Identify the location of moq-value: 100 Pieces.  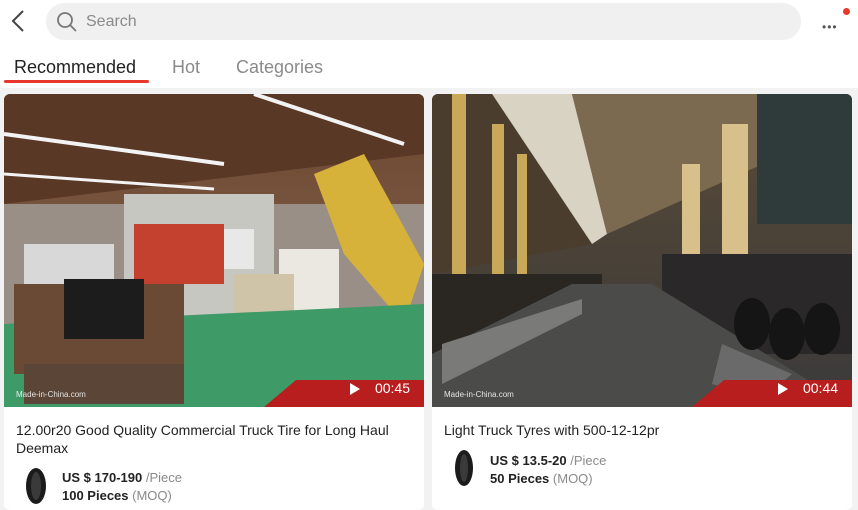
(95, 495).